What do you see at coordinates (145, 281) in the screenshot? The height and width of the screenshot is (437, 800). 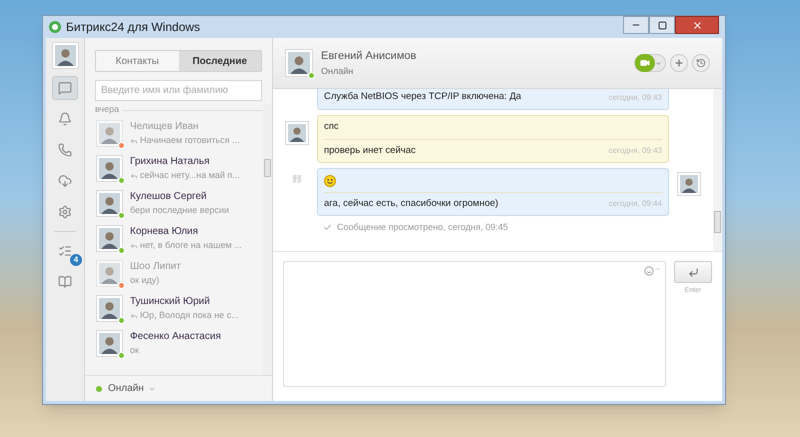 I see `message-preview: ок иду)` at bounding box center [145, 281].